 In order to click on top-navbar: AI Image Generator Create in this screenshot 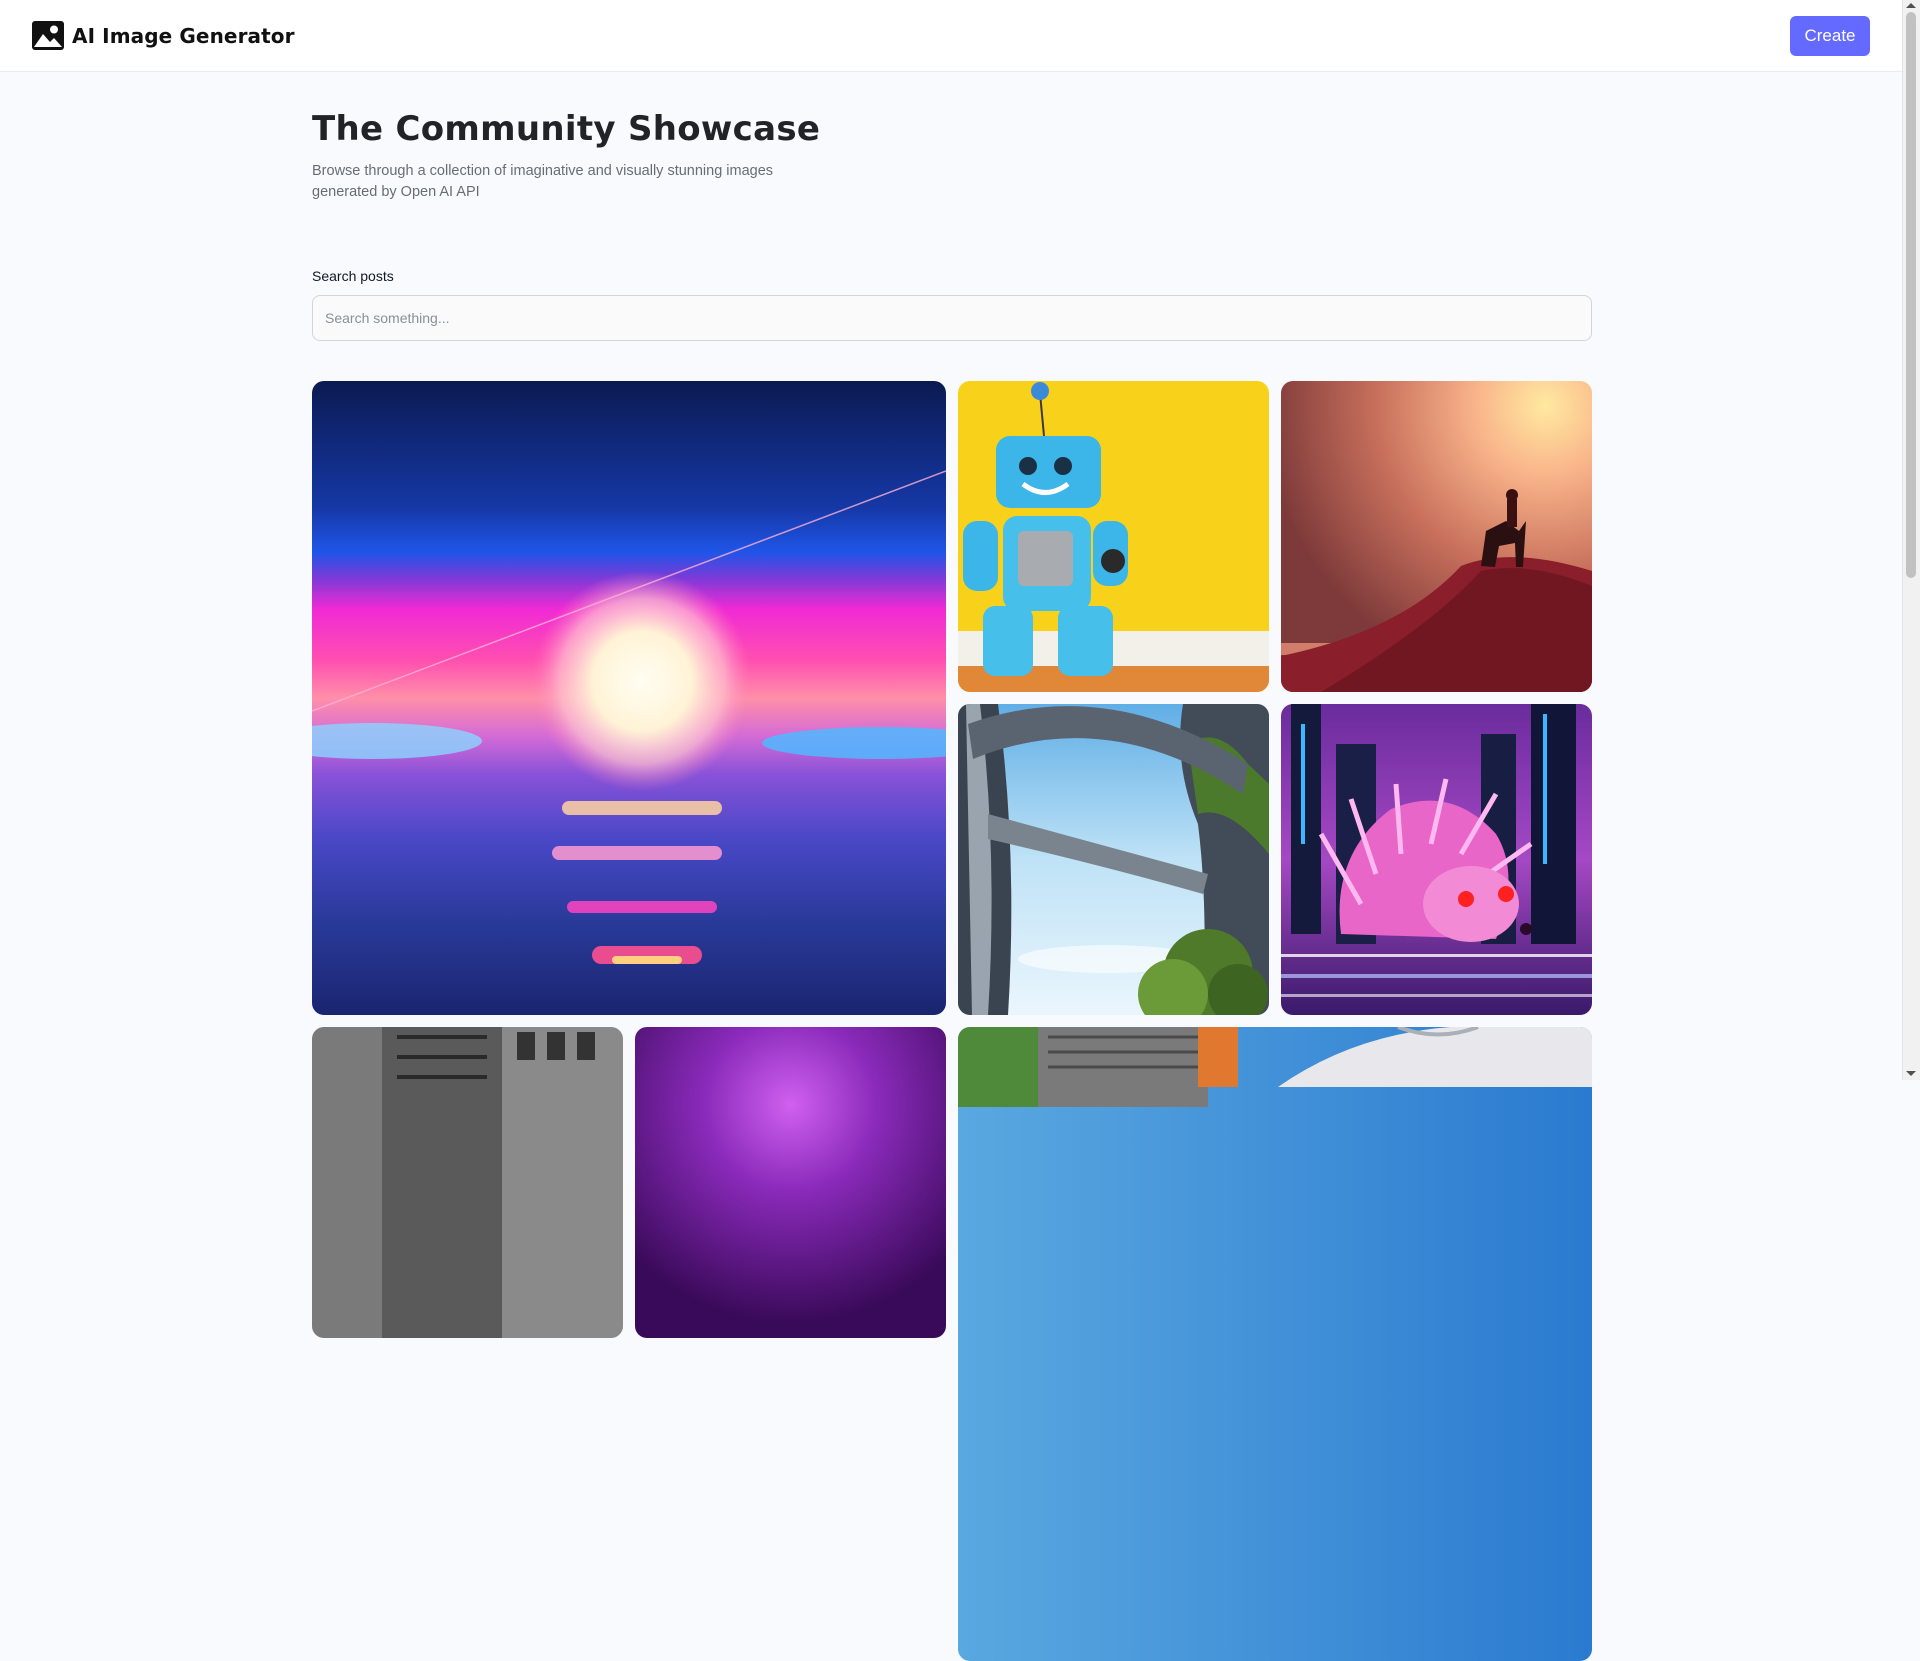, I will do `click(951, 36)`.